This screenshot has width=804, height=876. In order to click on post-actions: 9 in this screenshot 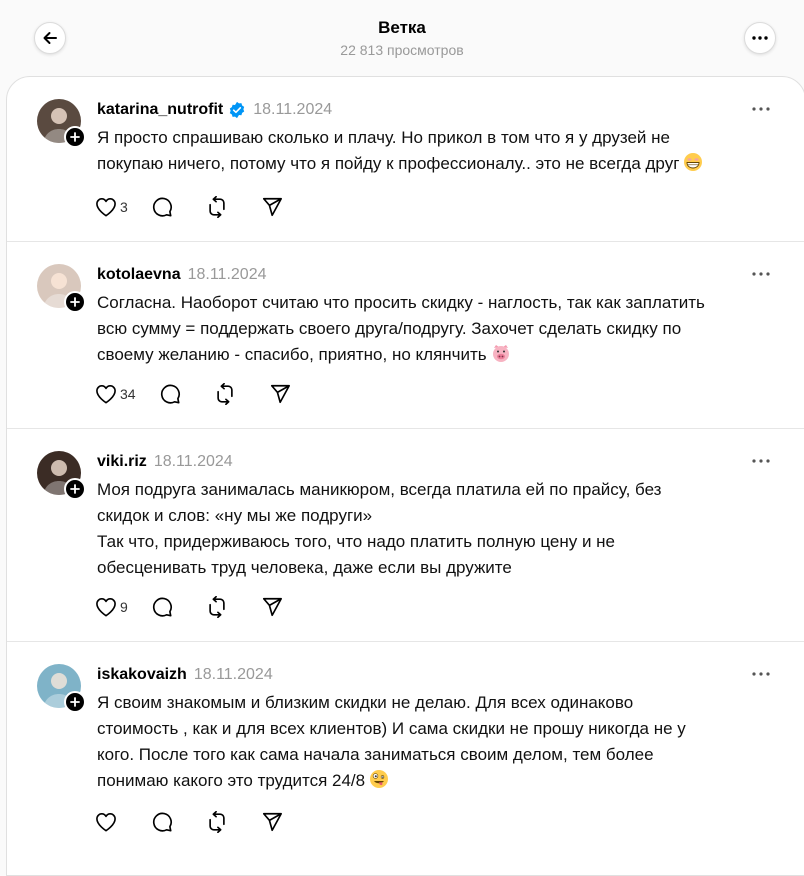, I will do `click(205, 607)`.